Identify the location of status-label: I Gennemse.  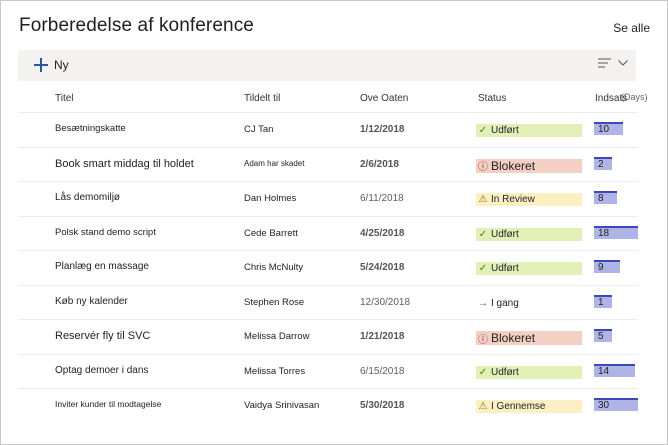
(518, 406).